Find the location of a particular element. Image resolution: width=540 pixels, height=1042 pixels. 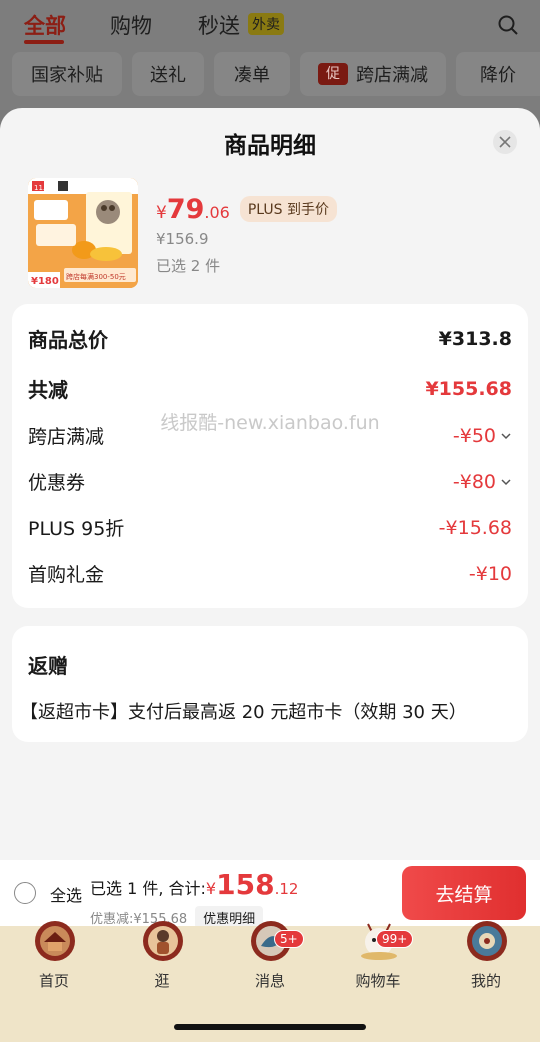

product-image: 跨店每满300-50元 ¥180 11.11 is located at coordinates (83, 233).